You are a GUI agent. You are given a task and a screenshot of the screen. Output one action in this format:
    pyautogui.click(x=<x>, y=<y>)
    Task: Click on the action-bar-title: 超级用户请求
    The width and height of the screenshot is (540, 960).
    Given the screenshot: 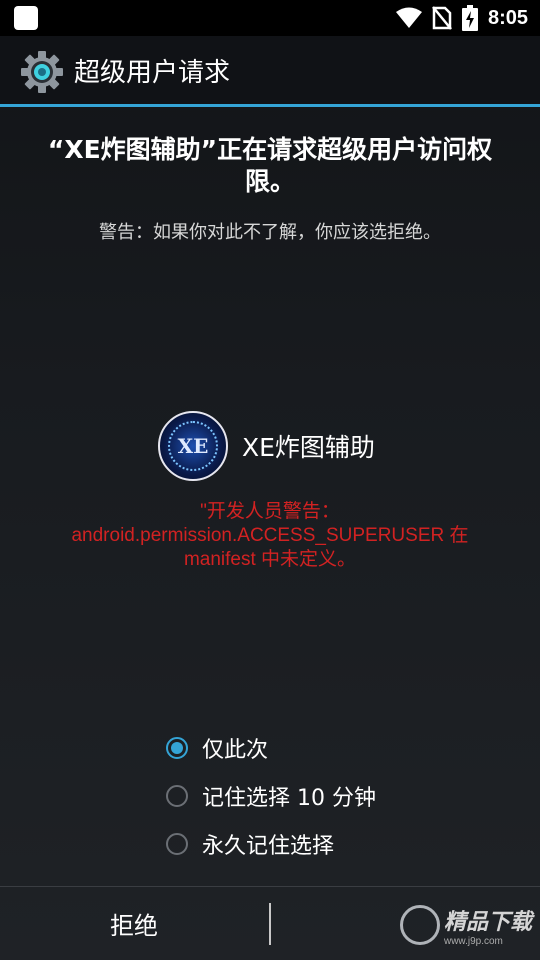 What is the action you would take?
    pyautogui.click(x=152, y=73)
    